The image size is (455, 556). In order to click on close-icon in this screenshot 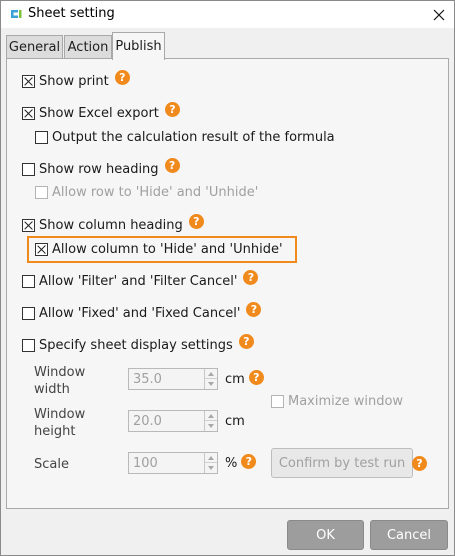, I will do `click(439, 14)`.